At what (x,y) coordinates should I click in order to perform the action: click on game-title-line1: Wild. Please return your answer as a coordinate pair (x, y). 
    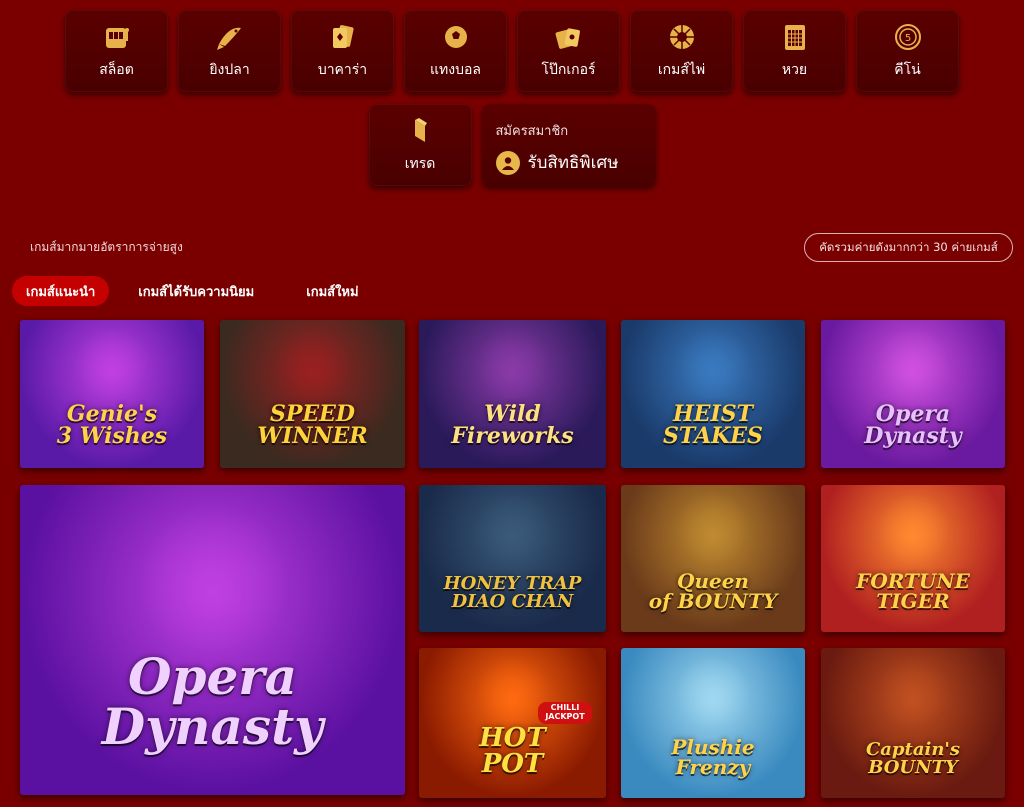
    Looking at the image, I should click on (512, 414).